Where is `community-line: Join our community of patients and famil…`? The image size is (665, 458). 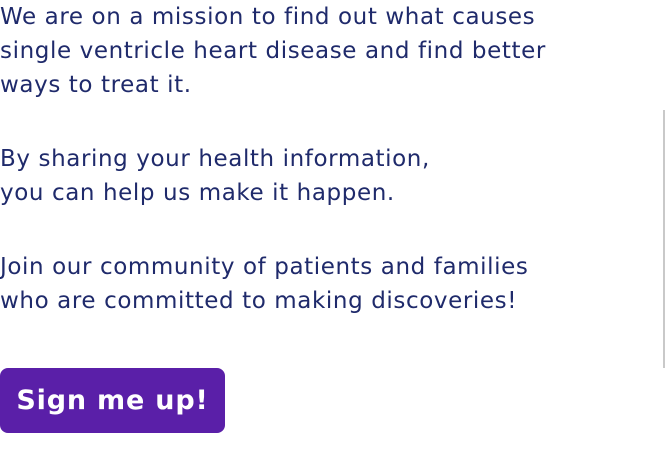 community-line: Join our community of patients and famil… is located at coordinates (264, 267).